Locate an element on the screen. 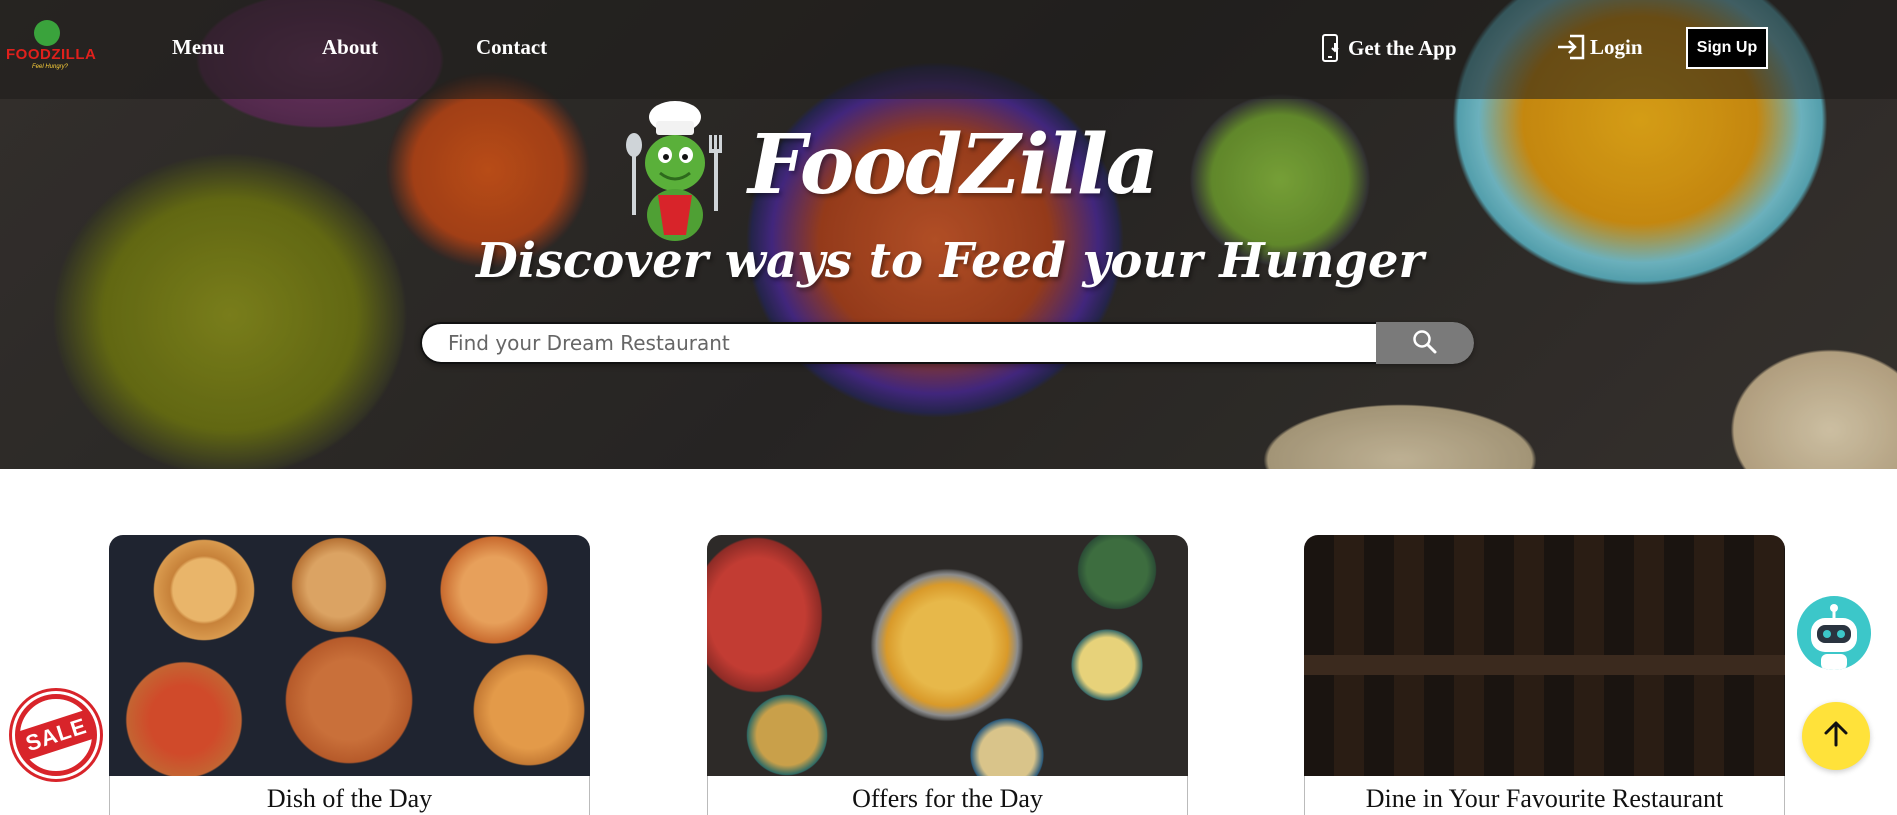 The image size is (1897, 815). sale-label: SALE is located at coordinates (56, 735).